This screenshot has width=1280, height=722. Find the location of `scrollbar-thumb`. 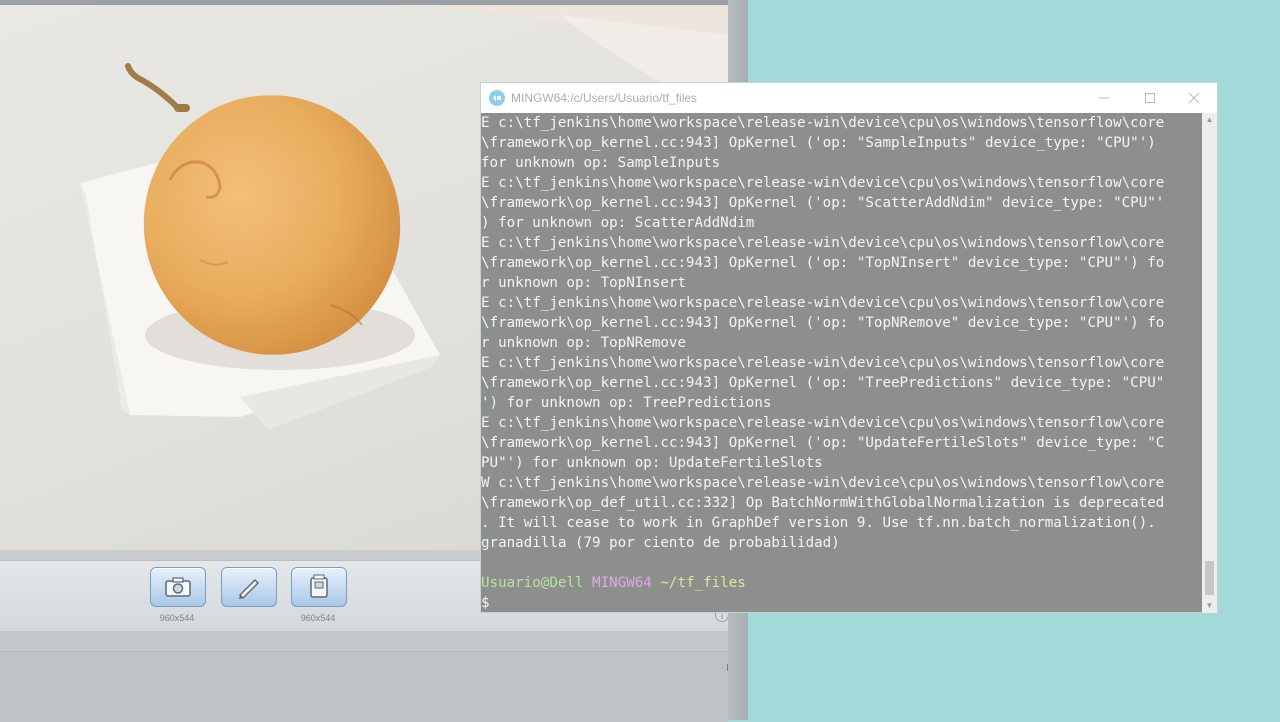

scrollbar-thumb is located at coordinates (1209, 578).